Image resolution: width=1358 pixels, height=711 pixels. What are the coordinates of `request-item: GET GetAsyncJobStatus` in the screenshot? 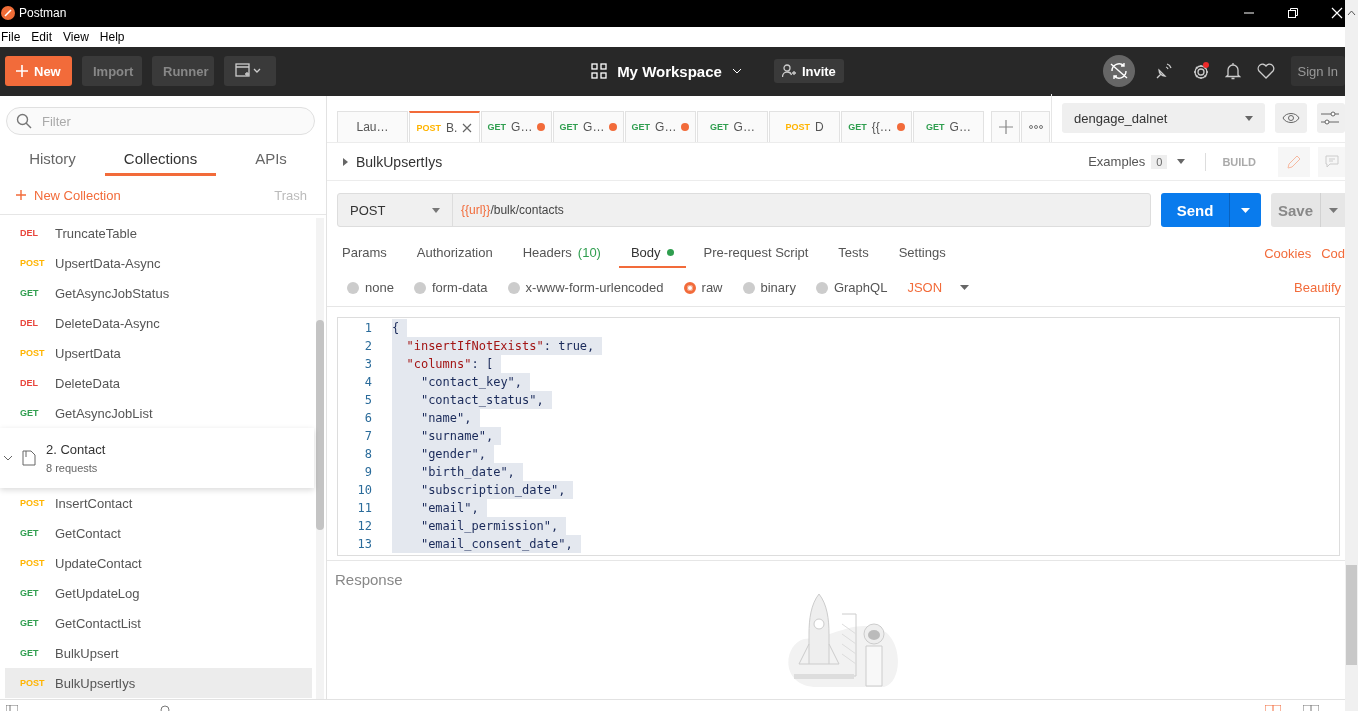 It's located at (157, 293).